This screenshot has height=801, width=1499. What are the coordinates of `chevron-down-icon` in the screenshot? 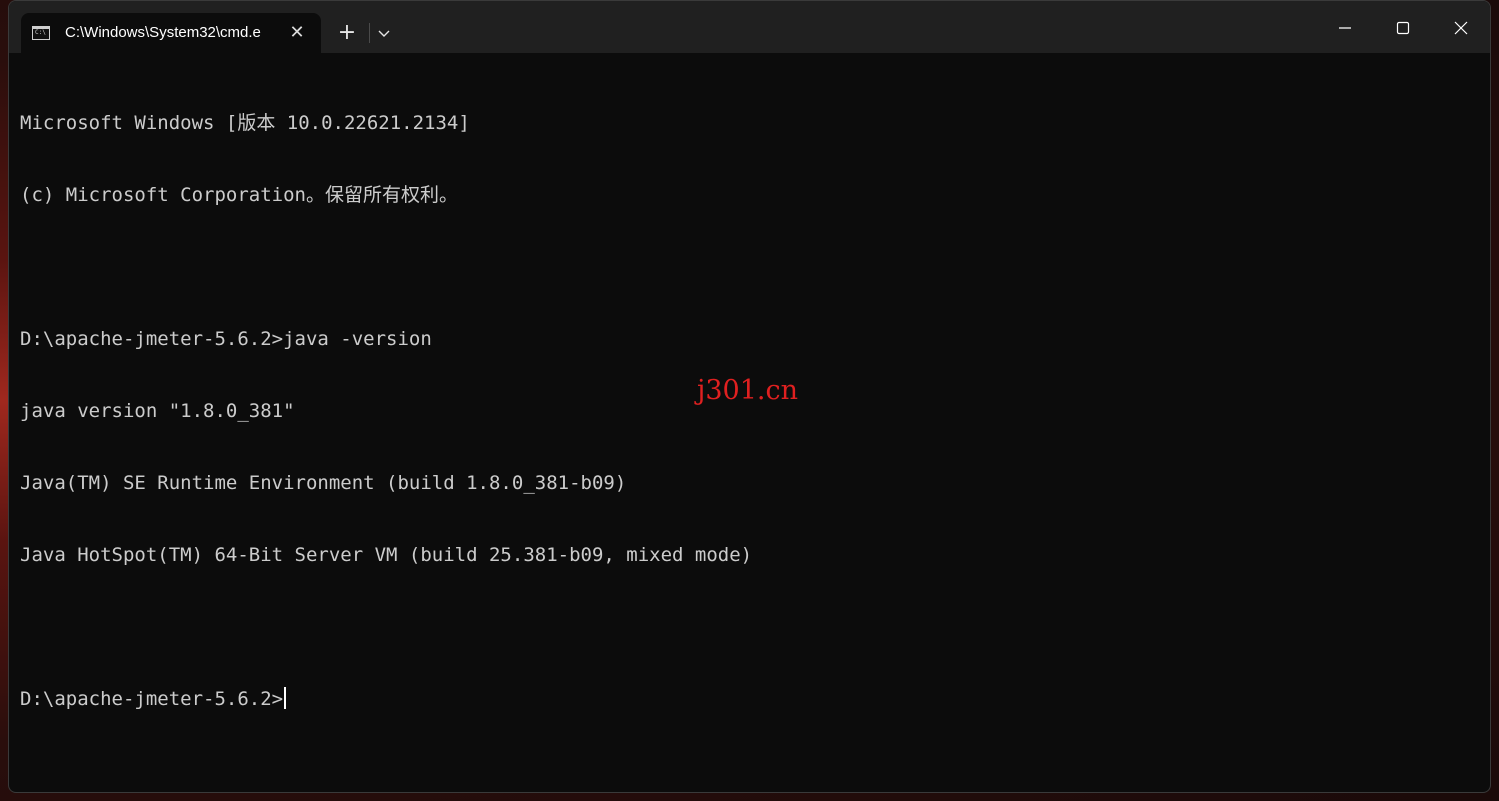 It's located at (384, 33).